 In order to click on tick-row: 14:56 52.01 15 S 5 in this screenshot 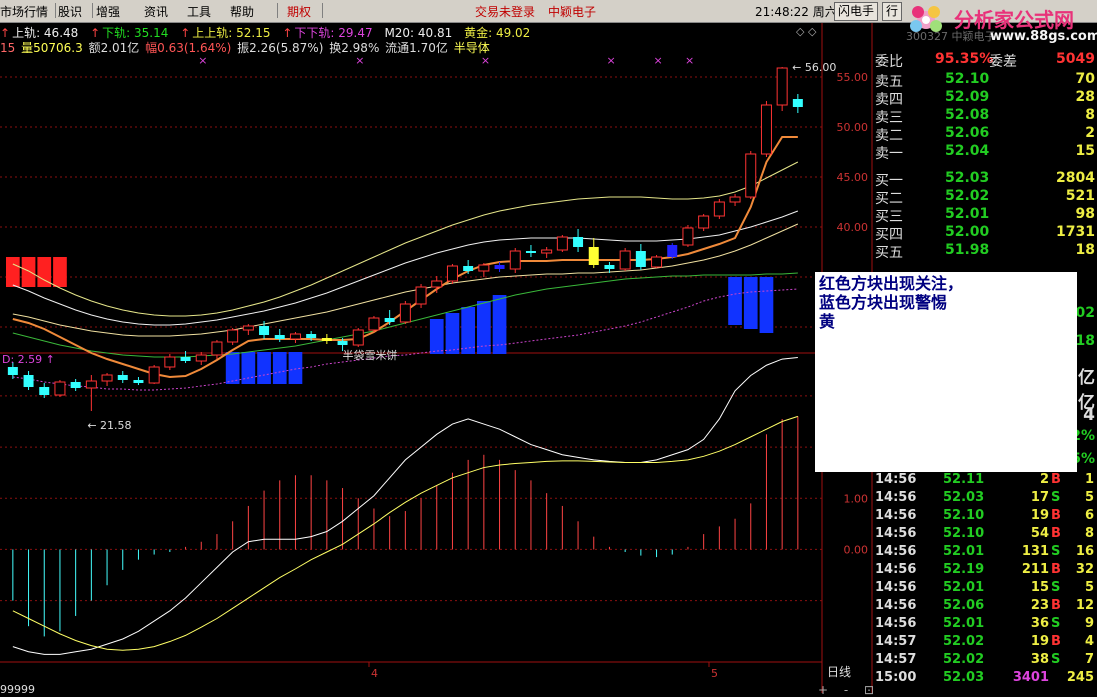, I will do `click(985, 589)`.